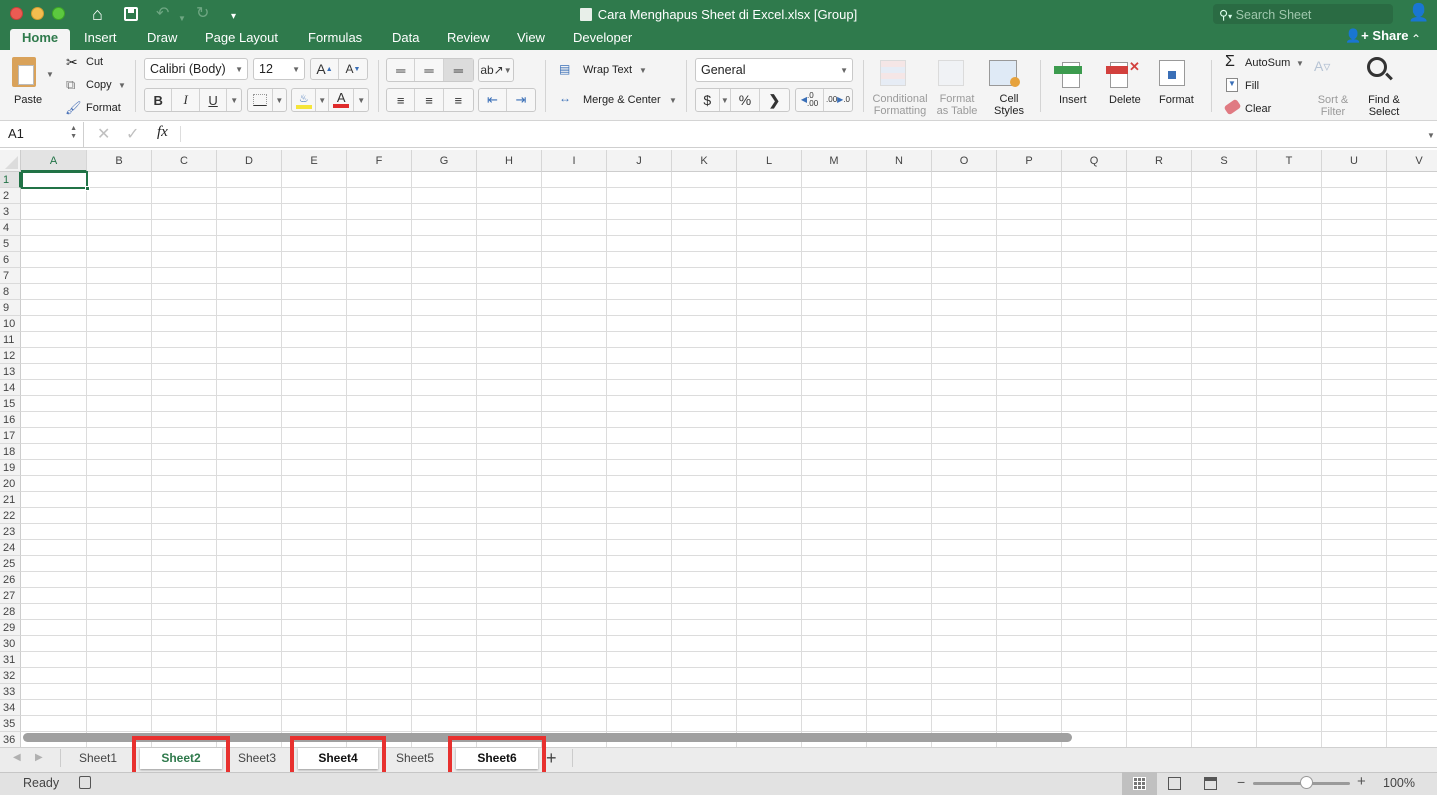 This screenshot has height=795, width=1437. What do you see at coordinates (1210, 783) in the screenshot?
I see `page-break-view-icon` at bounding box center [1210, 783].